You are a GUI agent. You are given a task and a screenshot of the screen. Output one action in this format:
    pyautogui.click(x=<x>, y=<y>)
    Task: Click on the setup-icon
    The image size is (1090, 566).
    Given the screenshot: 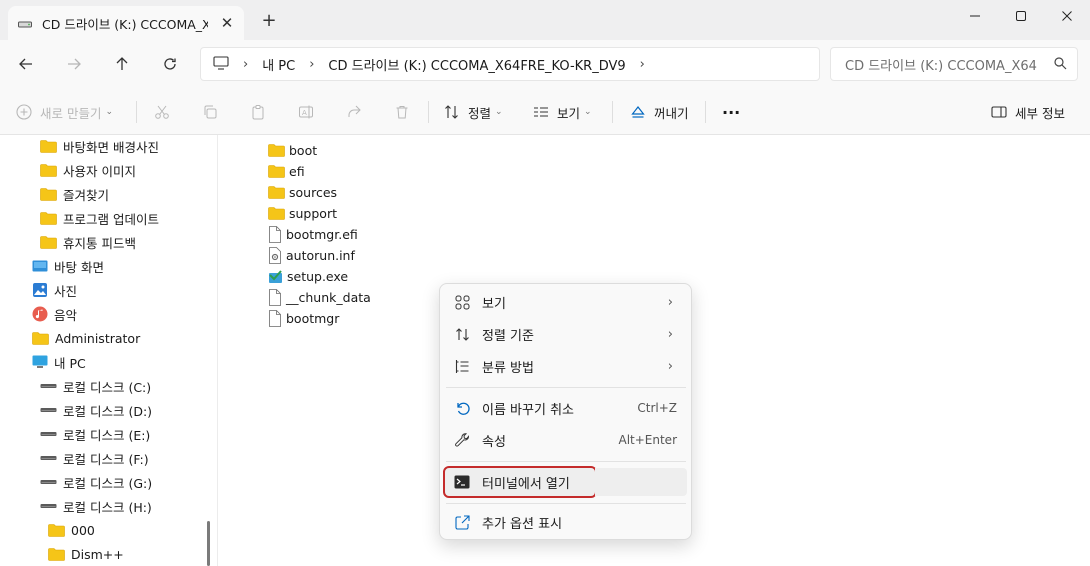 What is the action you would take?
    pyautogui.click(x=275, y=276)
    